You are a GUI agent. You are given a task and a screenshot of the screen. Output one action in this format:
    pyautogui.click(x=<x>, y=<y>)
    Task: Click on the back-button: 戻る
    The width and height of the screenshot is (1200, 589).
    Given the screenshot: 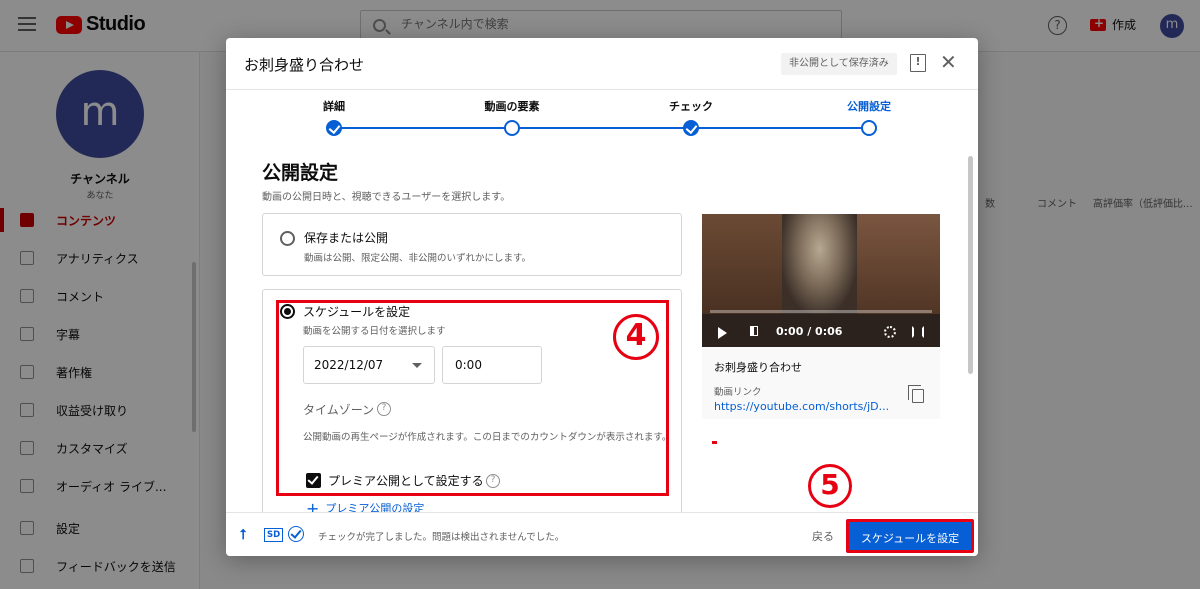 What is the action you would take?
    pyautogui.click(x=823, y=536)
    